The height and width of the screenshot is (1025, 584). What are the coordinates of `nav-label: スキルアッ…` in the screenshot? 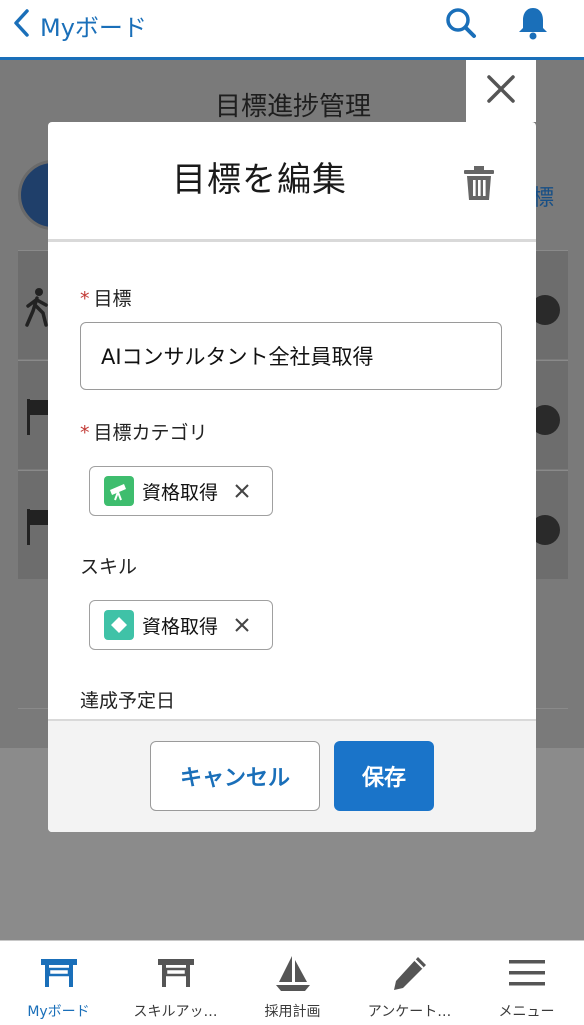 It's located at (175, 1012).